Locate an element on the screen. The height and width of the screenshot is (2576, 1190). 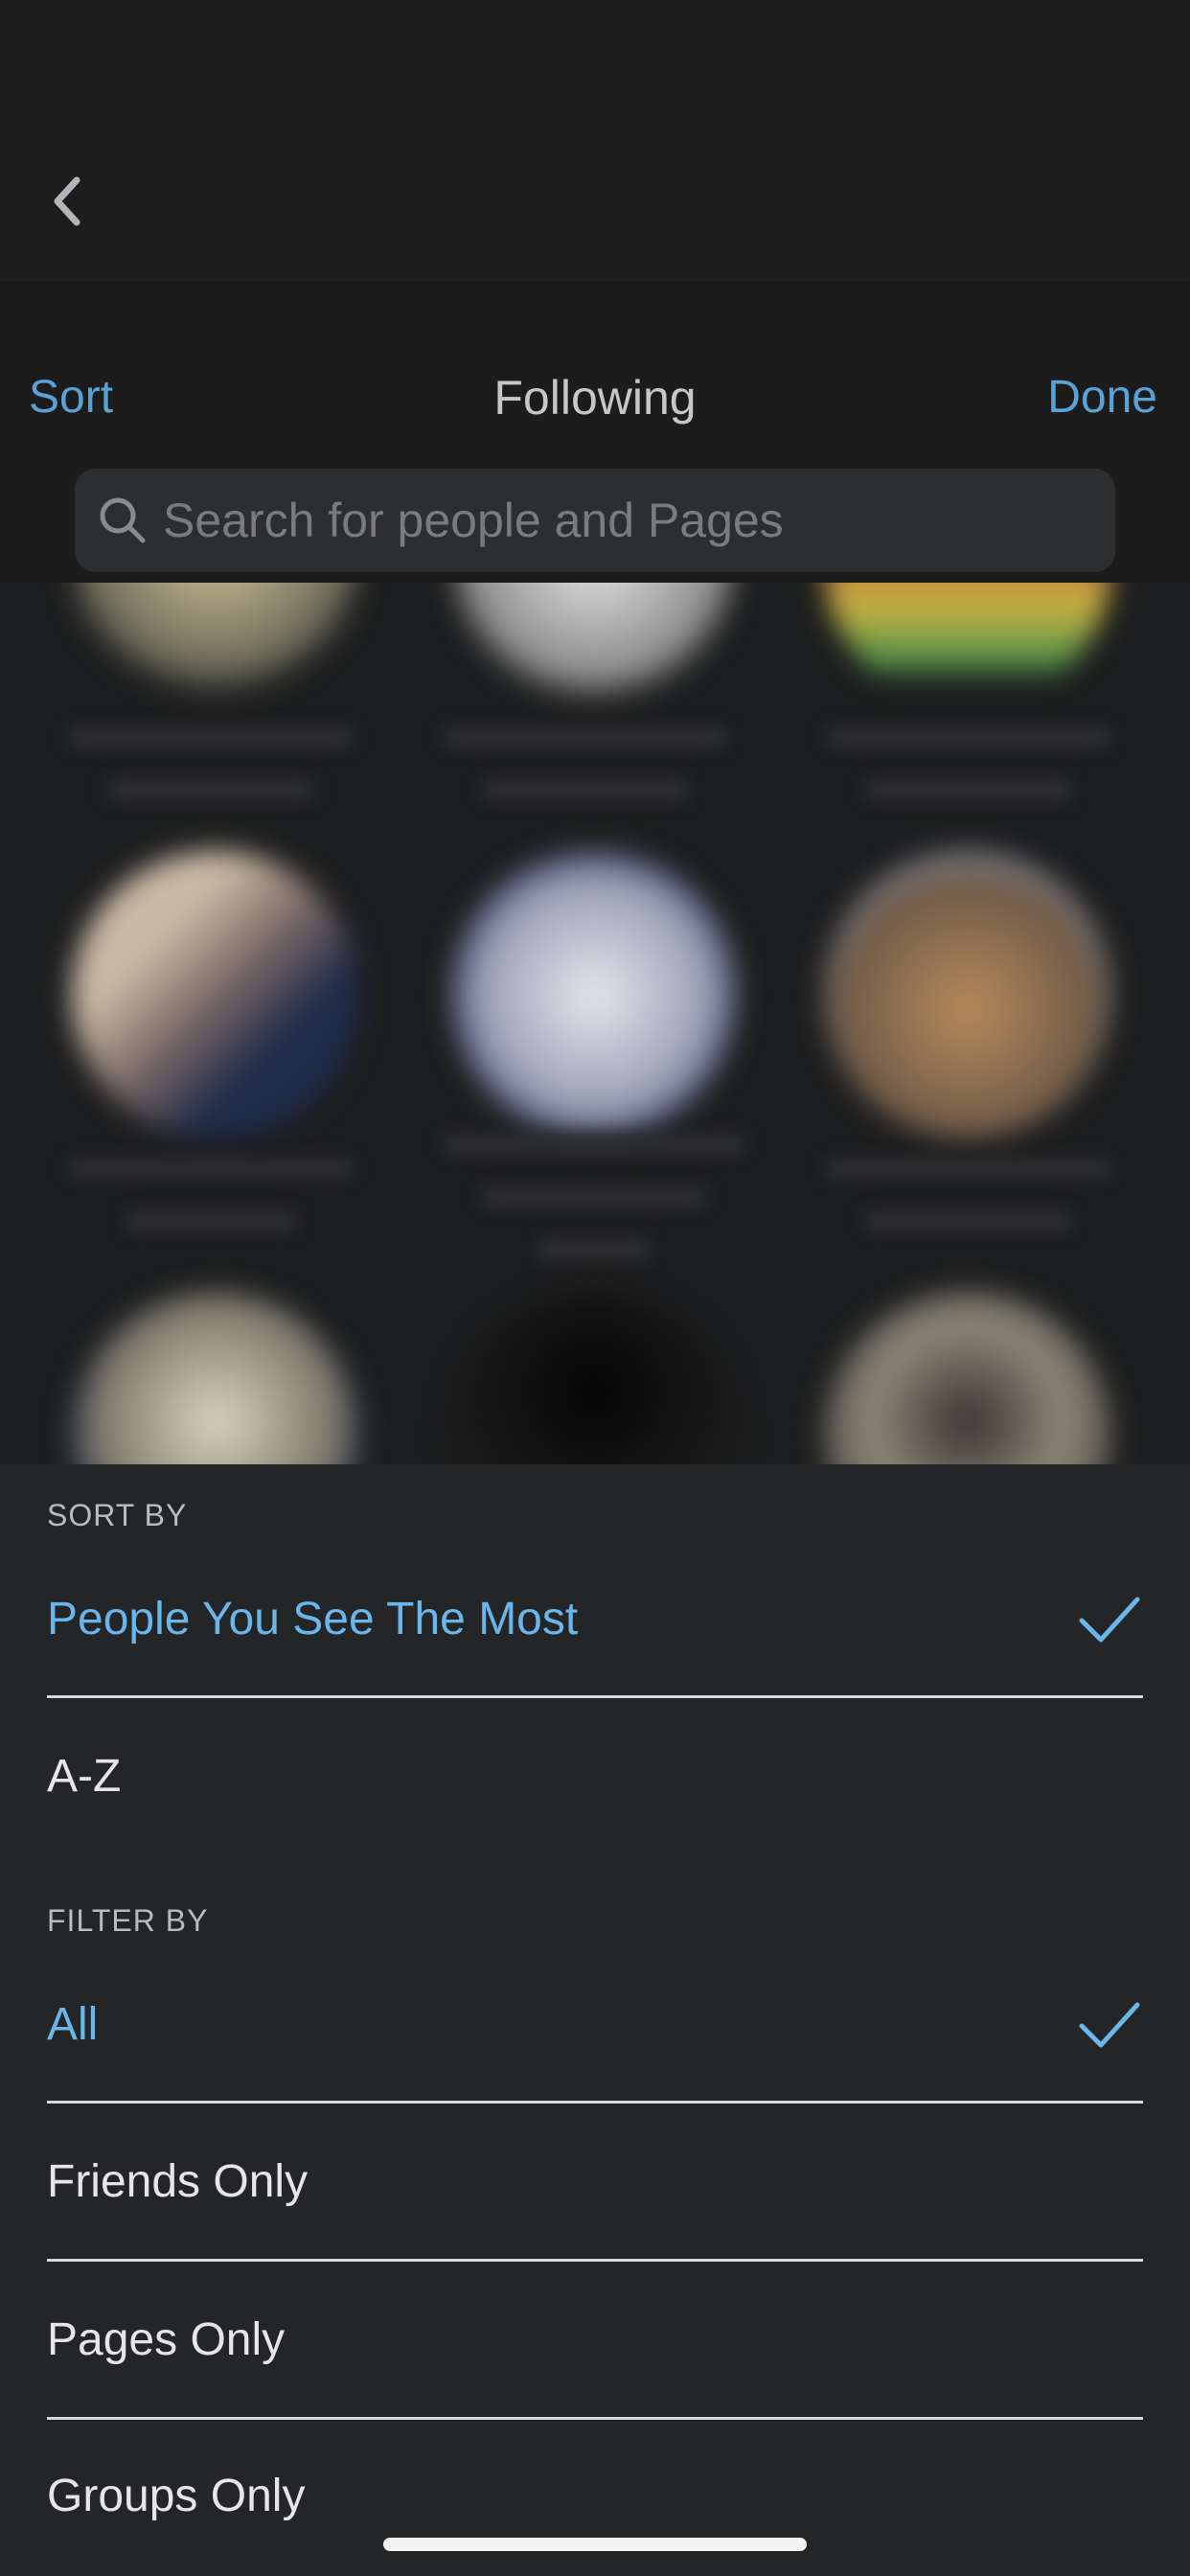
home-indicator is located at coordinates (595, 2544).